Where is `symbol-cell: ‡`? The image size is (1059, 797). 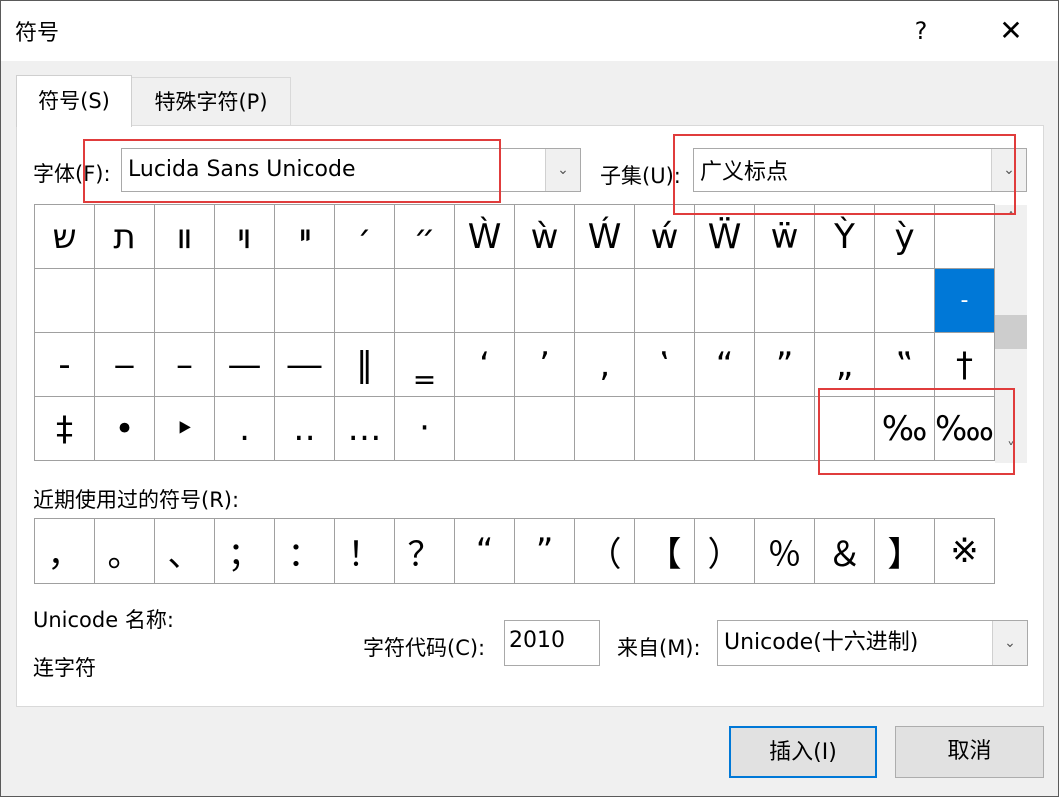
symbol-cell: ‡ is located at coordinates (64, 428).